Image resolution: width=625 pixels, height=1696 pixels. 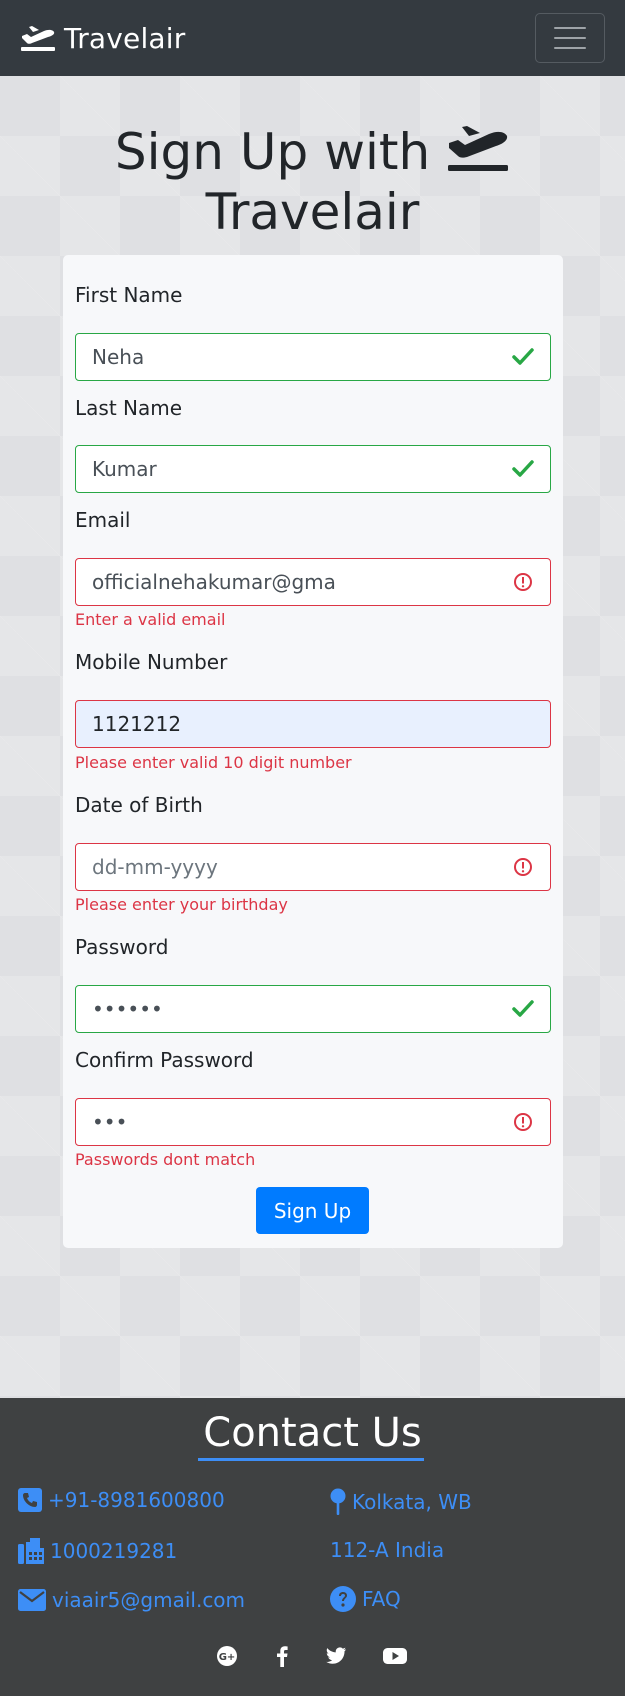 What do you see at coordinates (395, 1656) in the screenshot?
I see `youtube-icon` at bounding box center [395, 1656].